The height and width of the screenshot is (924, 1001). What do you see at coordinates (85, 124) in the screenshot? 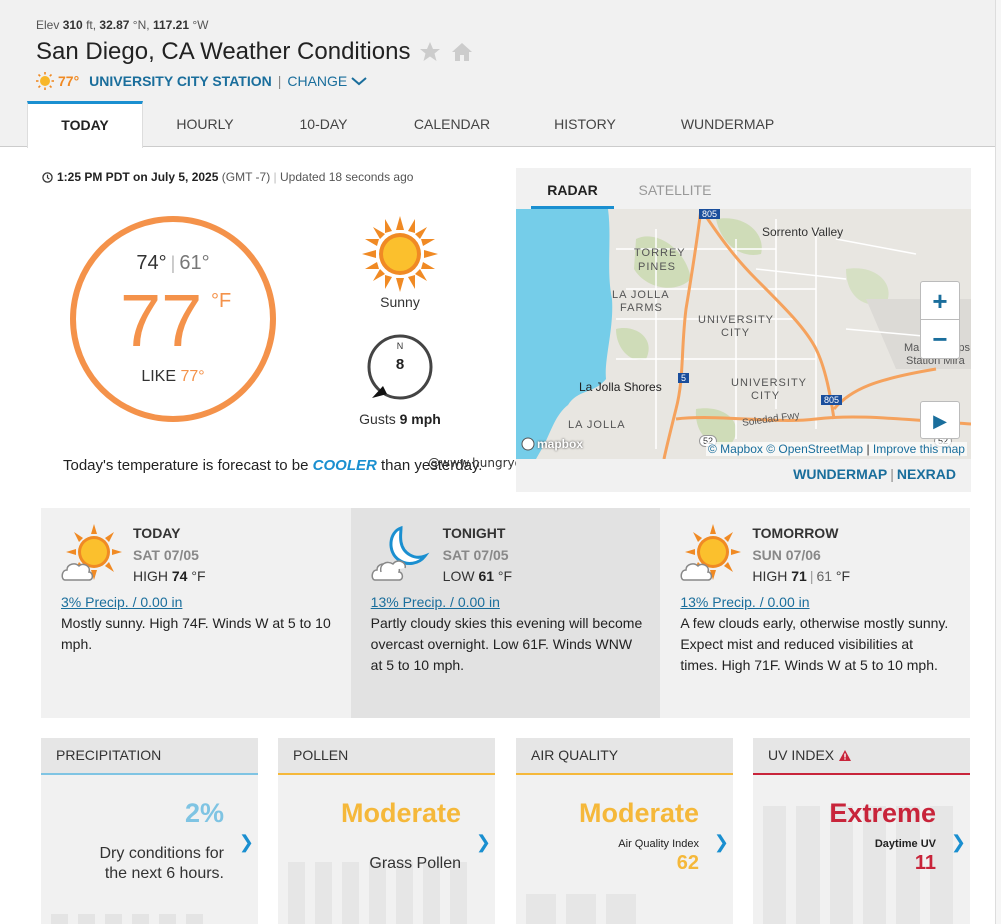
I see `tab-today: TODAY` at bounding box center [85, 124].